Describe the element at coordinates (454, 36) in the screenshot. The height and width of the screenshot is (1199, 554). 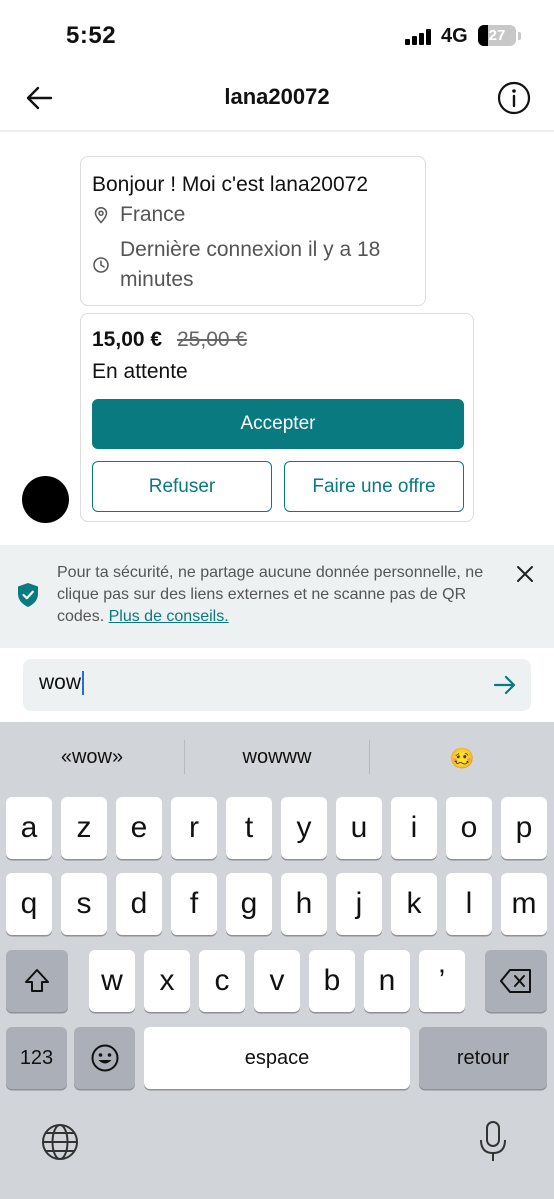
I see `network-label: 4G` at that location.